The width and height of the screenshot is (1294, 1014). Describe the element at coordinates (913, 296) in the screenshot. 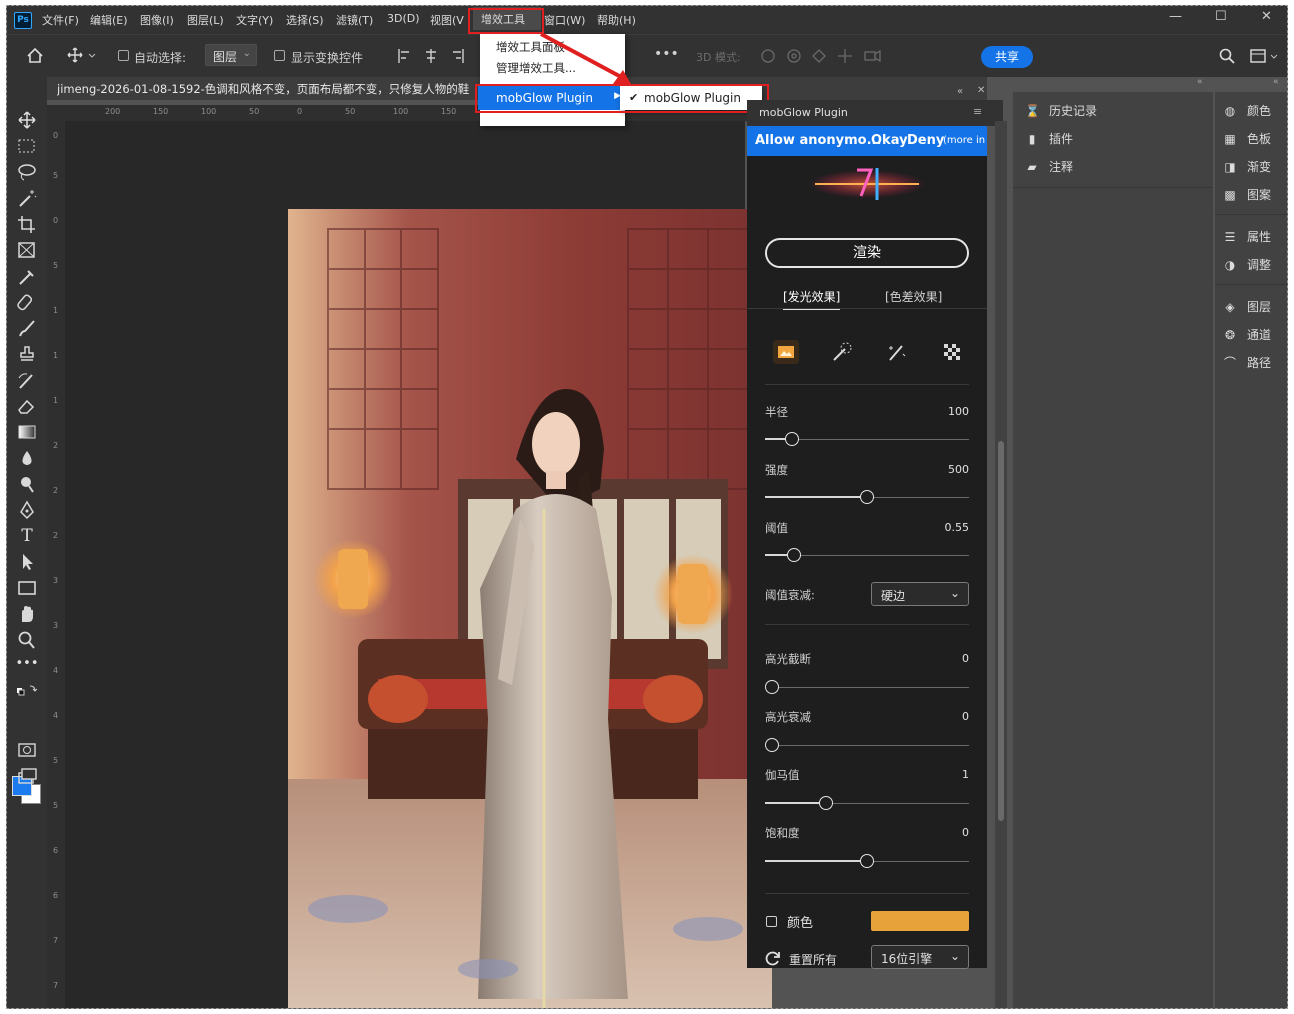

I see `tab-chromatic-effect: [色差效果]` at that location.